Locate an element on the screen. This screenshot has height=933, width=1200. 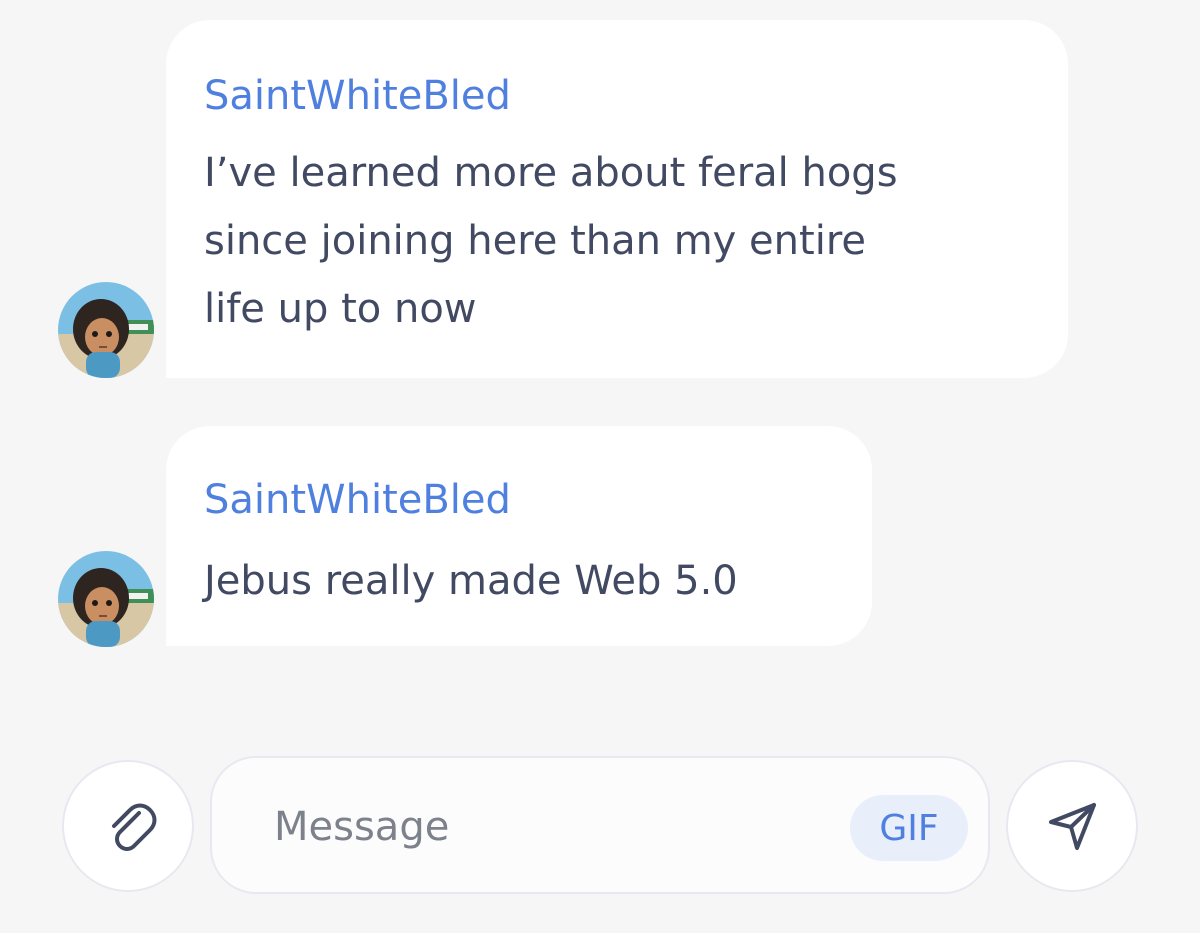
attach-button is located at coordinates (128, 826).